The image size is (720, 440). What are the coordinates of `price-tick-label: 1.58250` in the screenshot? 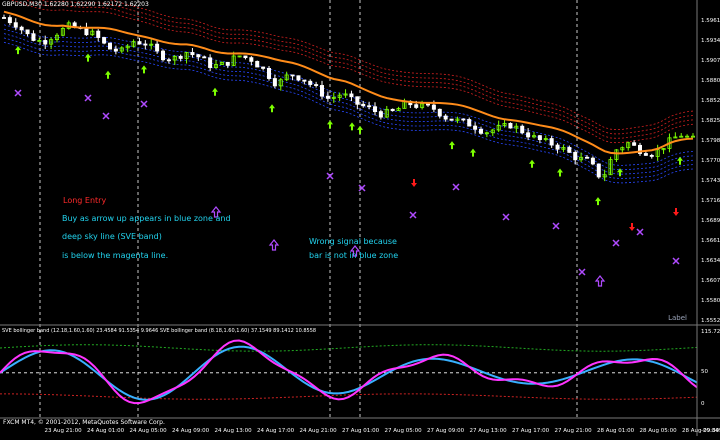 It's located at (710, 121).